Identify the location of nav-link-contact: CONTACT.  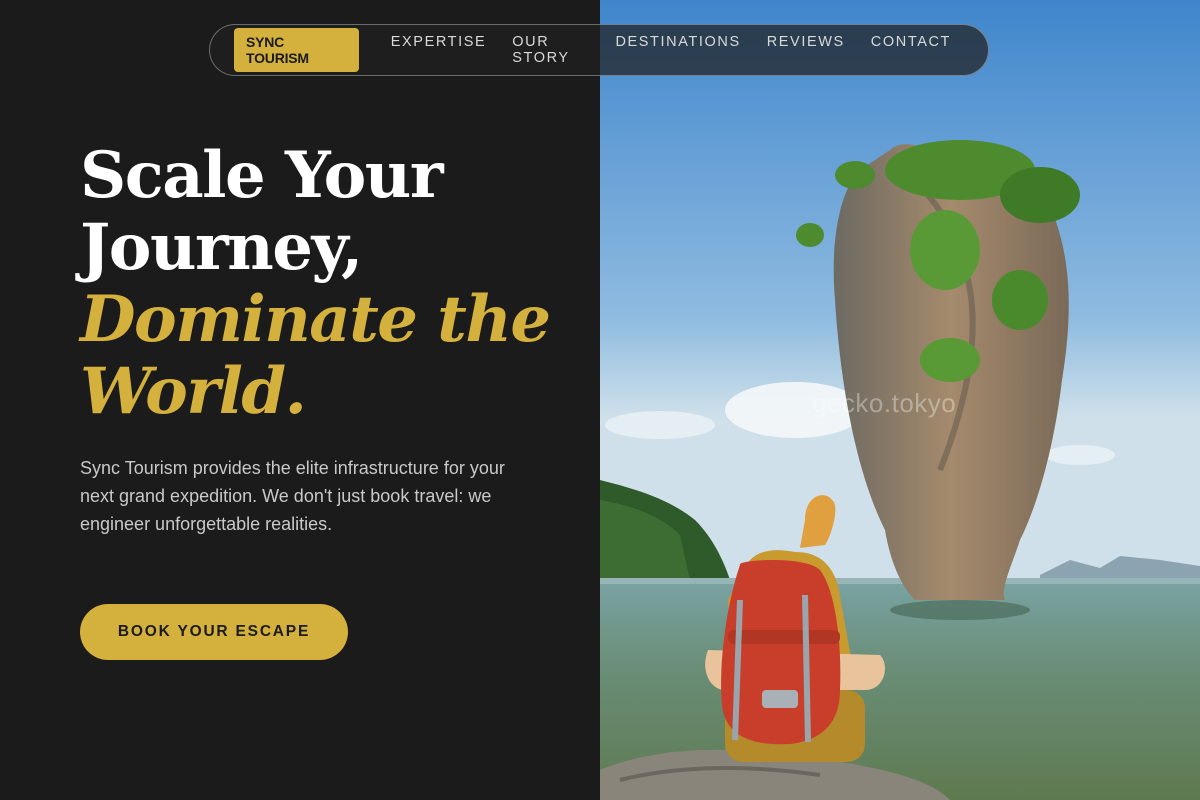
(911, 50).